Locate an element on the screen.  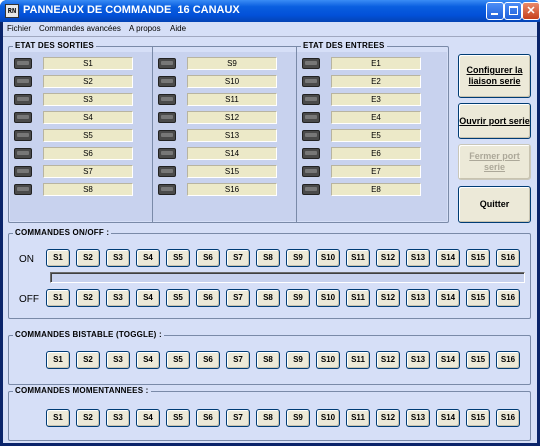
on-button-s7: S7 is located at coordinates (238, 258).